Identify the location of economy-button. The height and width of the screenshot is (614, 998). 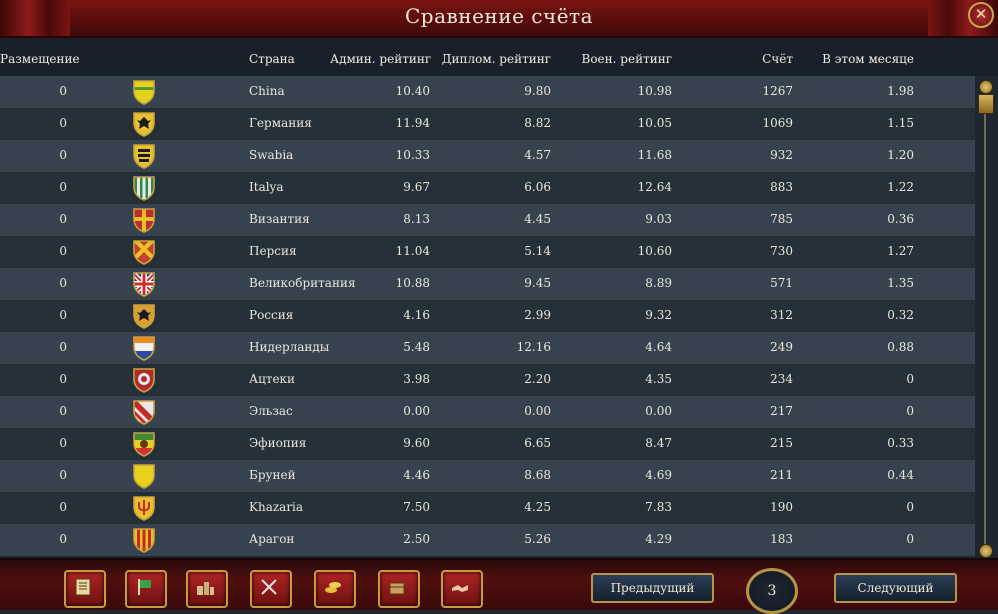
(335, 589).